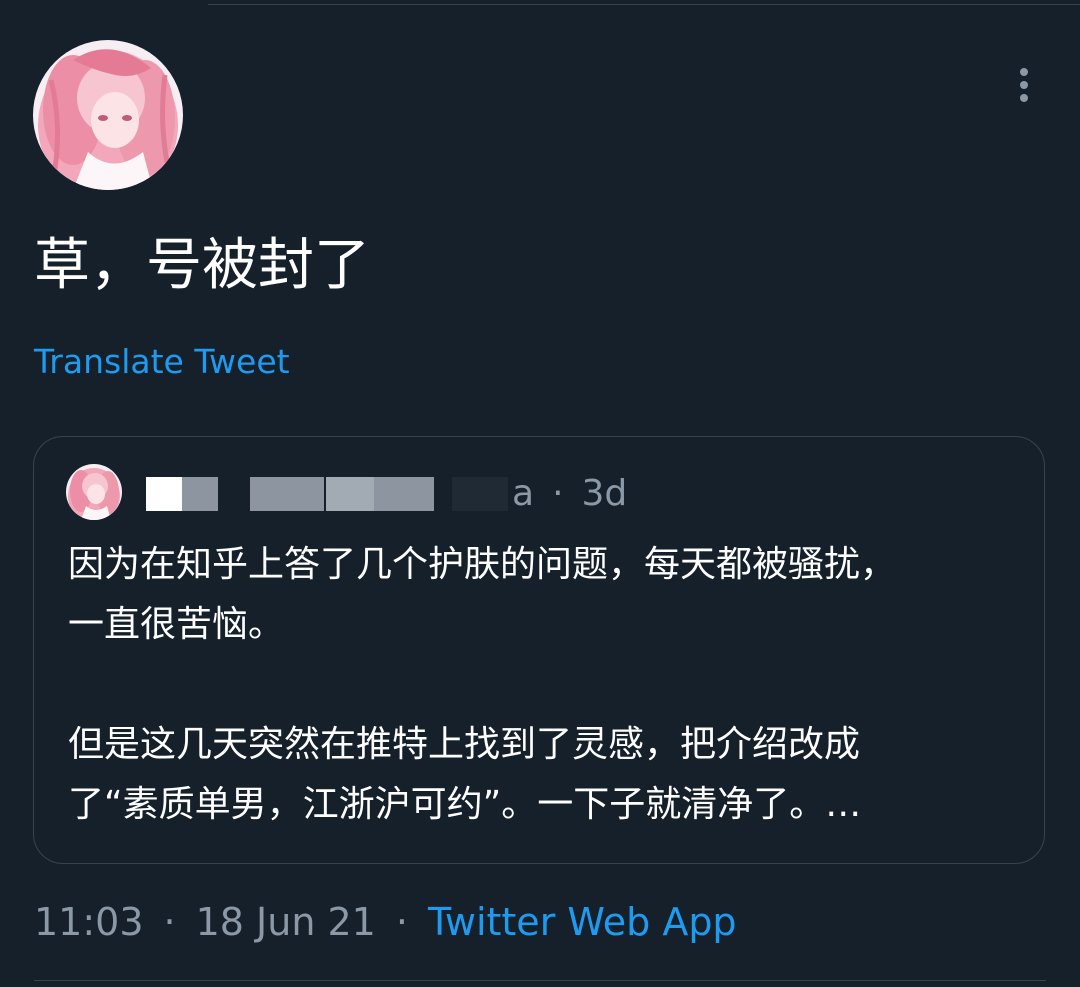 This screenshot has width=1080, height=987. Describe the element at coordinates (540, 980) in the screenshot. I see `bottom-divider` at that location.